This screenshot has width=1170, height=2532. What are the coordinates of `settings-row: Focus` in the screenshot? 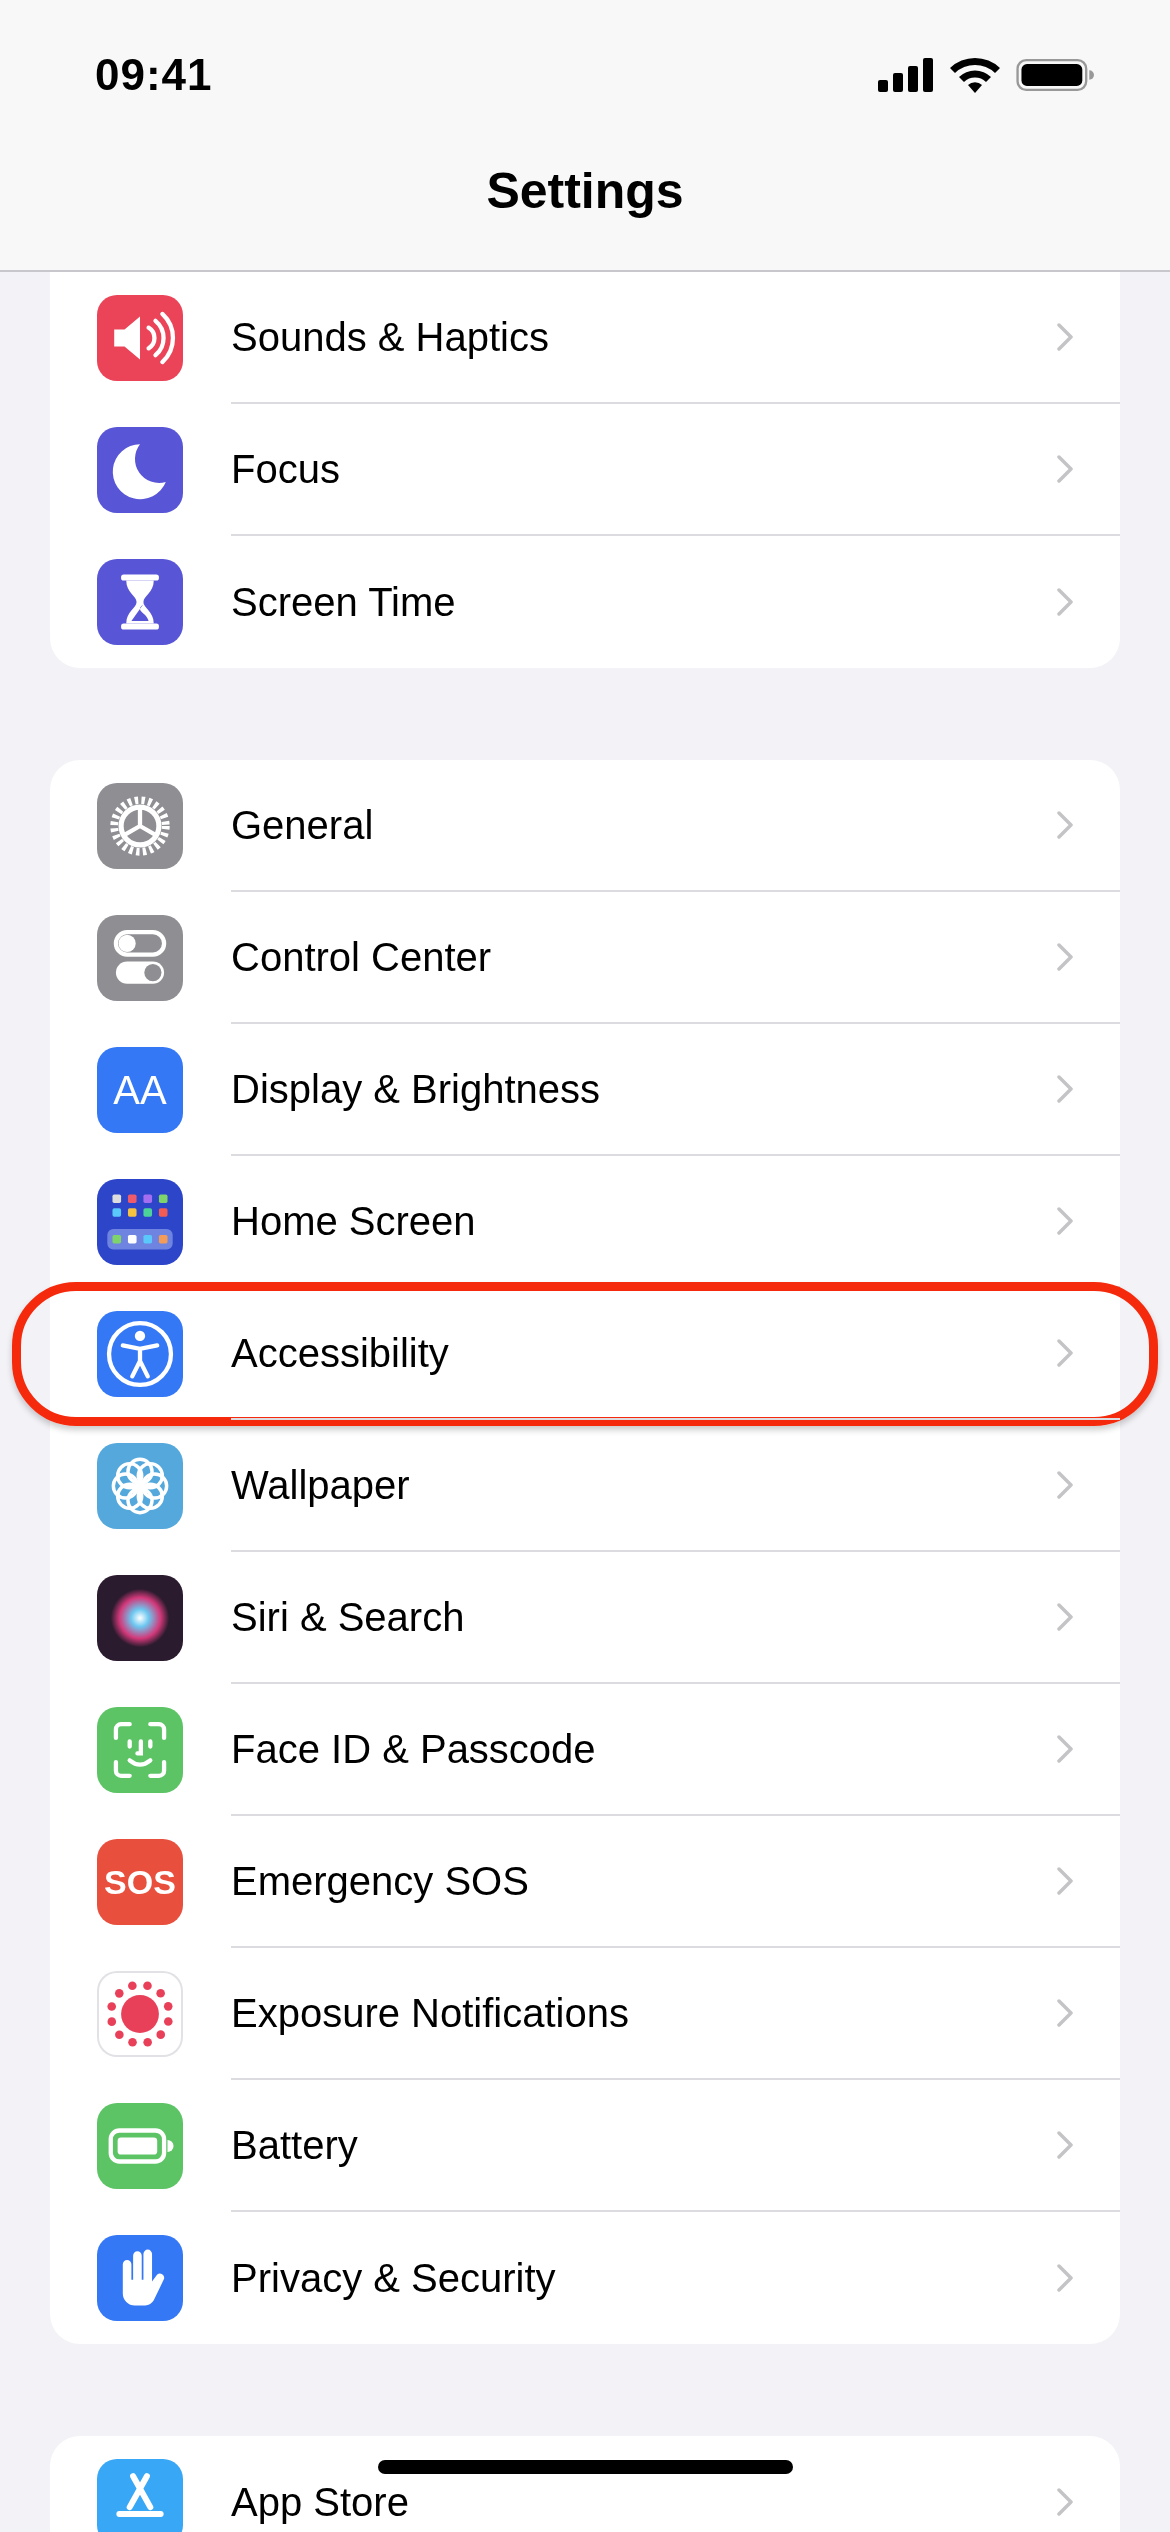 It's located at (585, 470).